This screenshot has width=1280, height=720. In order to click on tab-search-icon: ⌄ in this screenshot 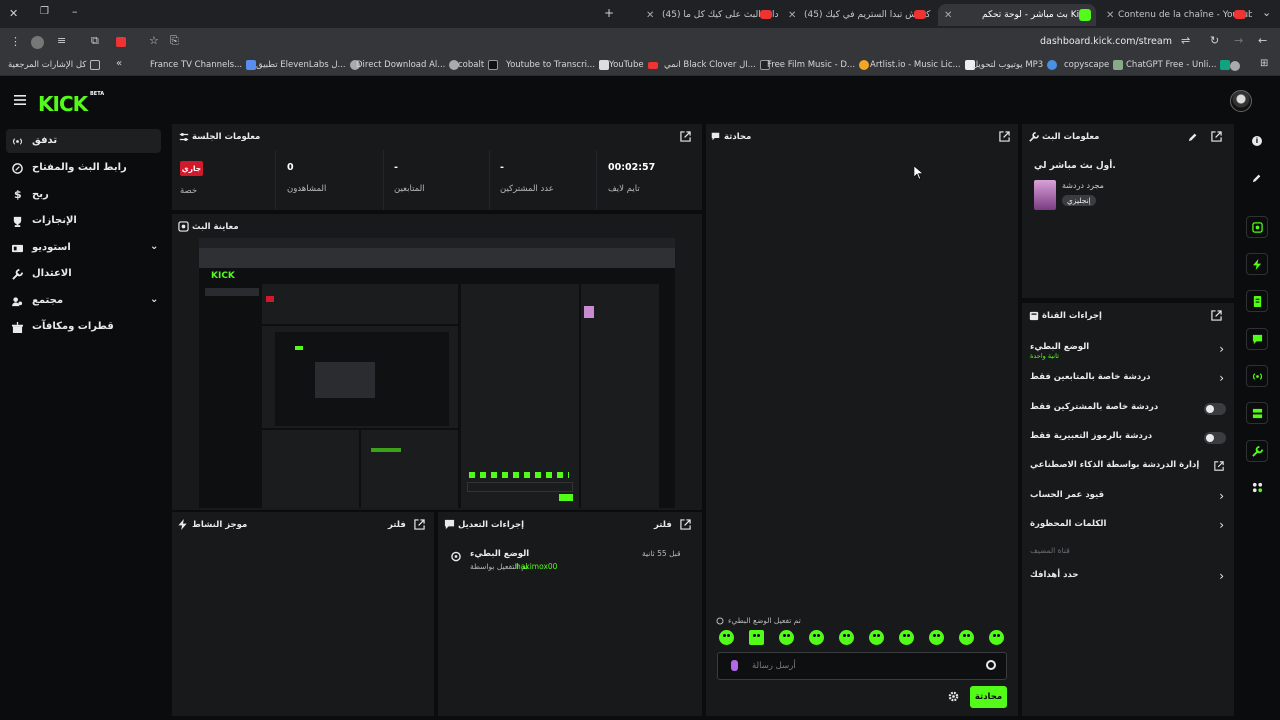, I will do `click(1266, 12)`.